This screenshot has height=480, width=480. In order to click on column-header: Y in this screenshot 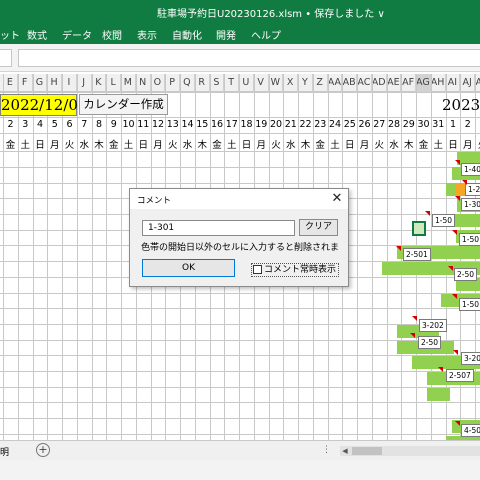, I will do `click(305, 83)`.